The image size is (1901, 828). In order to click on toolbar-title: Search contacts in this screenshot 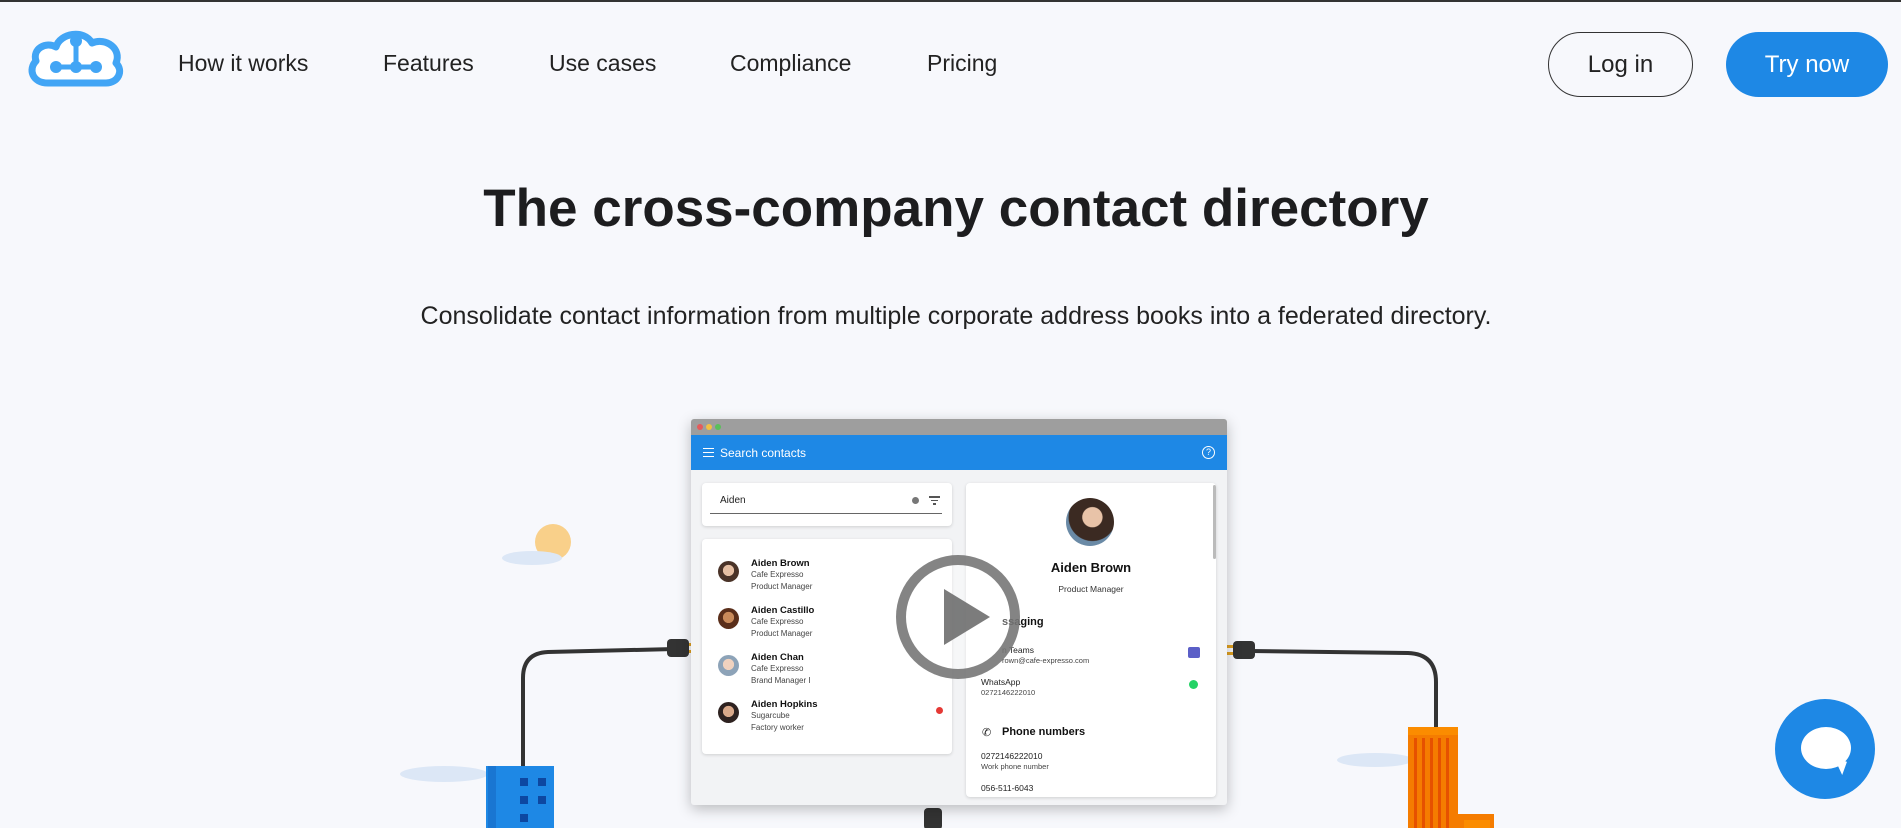, I will do `click(763, 452)`.